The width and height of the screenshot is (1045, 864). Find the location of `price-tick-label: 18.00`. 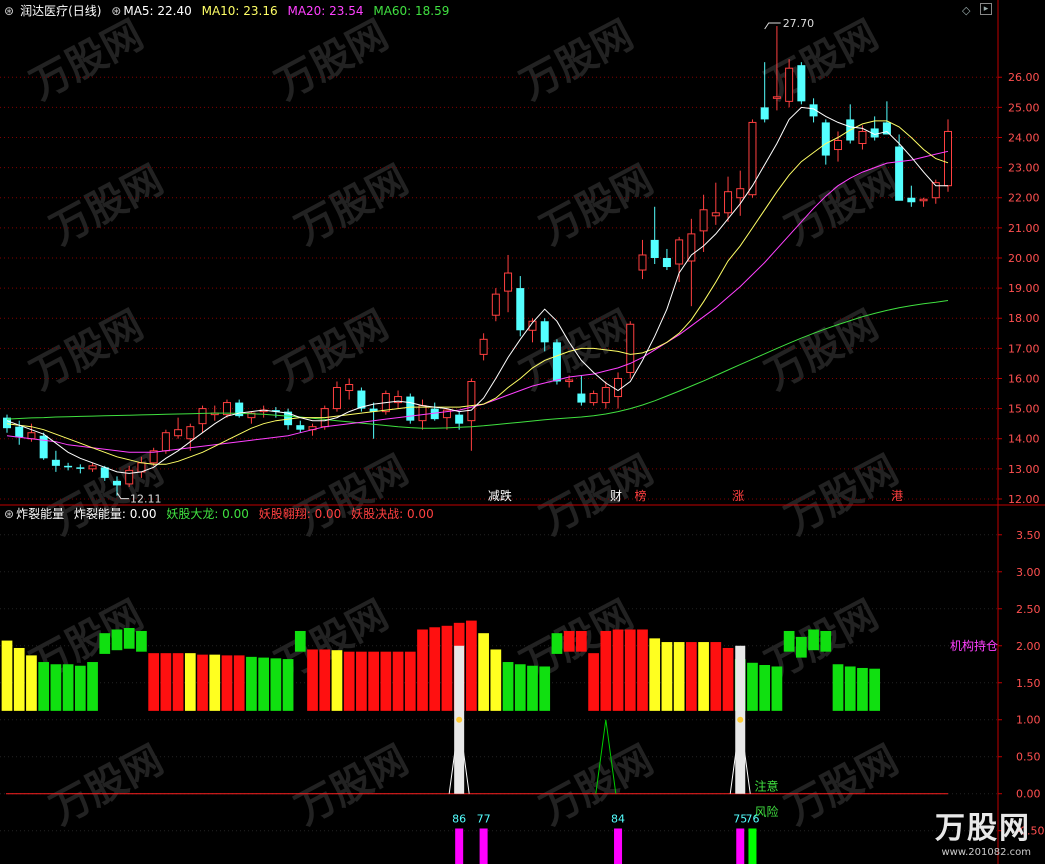

price-tick-label: 18.00 is located at coordinates (1024, 318).